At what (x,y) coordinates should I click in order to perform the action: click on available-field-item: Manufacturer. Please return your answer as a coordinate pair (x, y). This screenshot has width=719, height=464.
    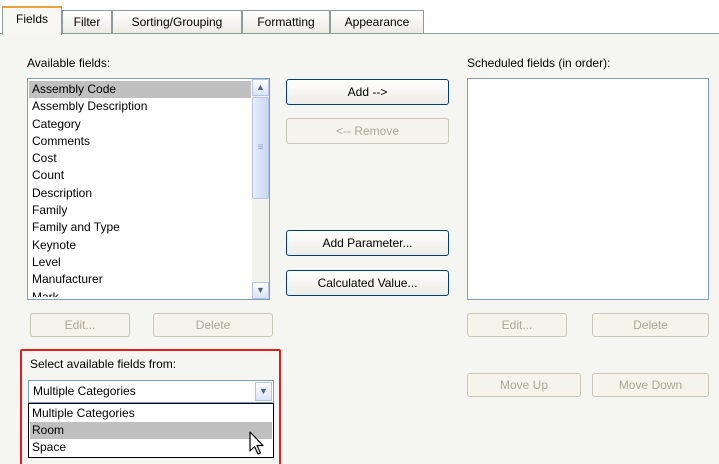
    Looking at the image, I should click on (140, 279).